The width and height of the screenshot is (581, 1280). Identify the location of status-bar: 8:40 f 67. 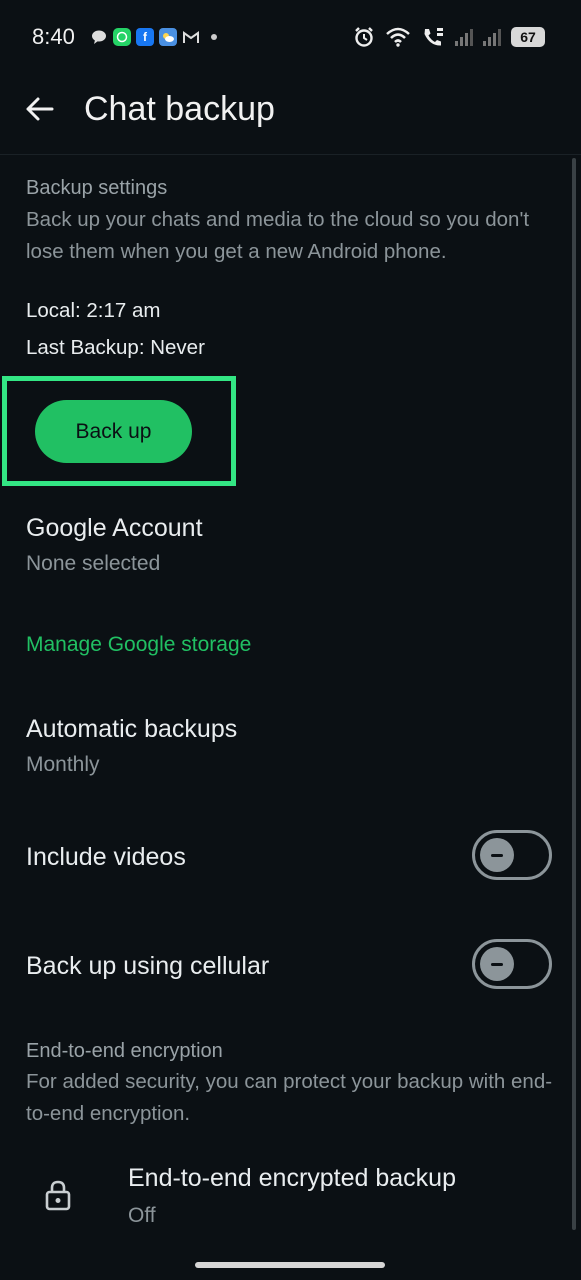
(290, 38).